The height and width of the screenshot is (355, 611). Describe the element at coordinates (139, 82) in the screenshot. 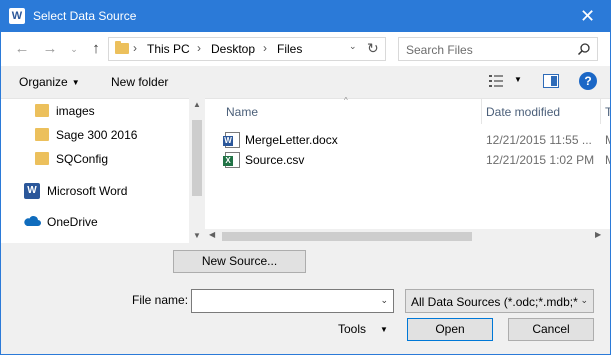

I see `new-folder-button: New folder` at that location.